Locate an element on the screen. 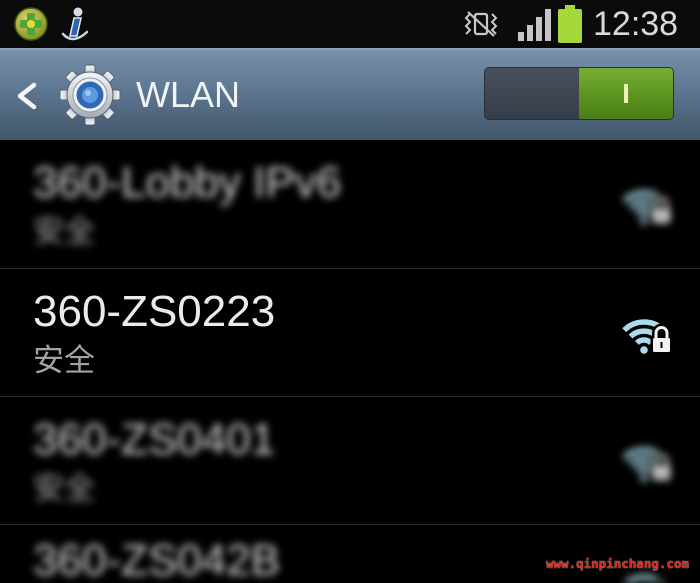 This screenshot has height=583, width=700. wlan-toggle: I is located at coordinates (579, 93).